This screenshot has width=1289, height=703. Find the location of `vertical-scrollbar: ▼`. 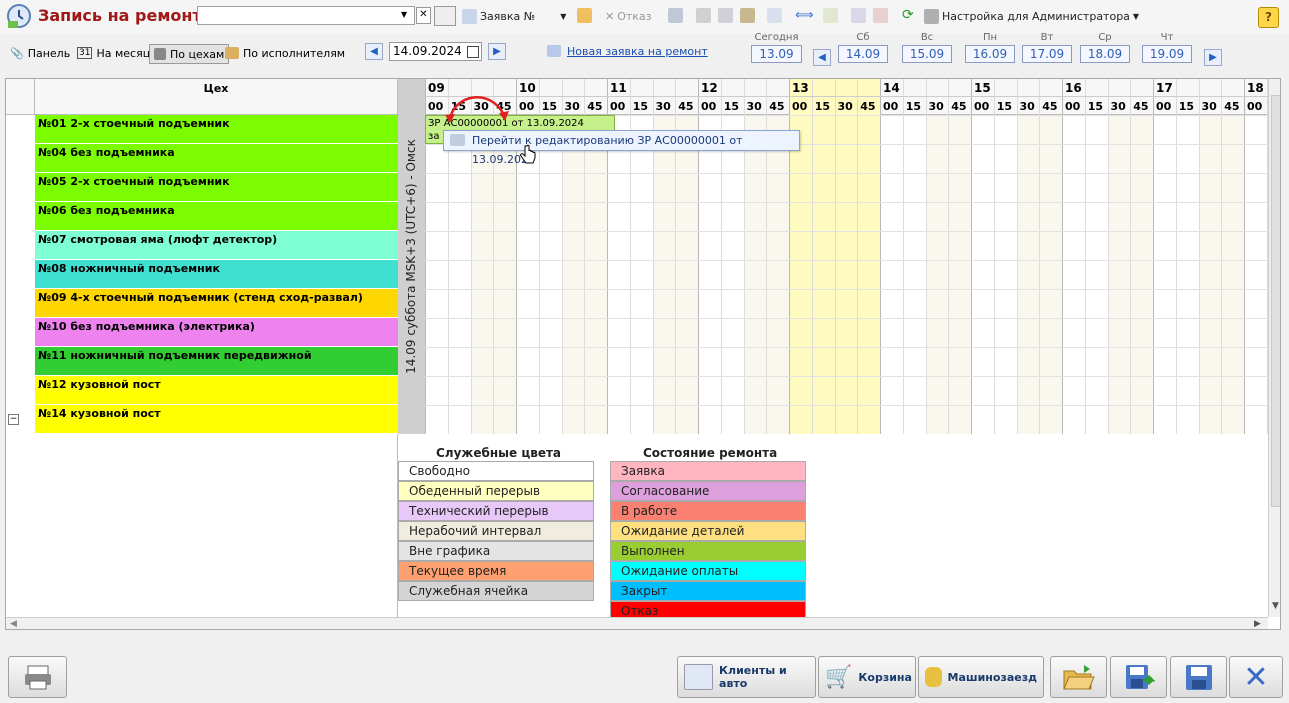

vertical-scrollbar: ▼ is located at coordinates (1274, 348).